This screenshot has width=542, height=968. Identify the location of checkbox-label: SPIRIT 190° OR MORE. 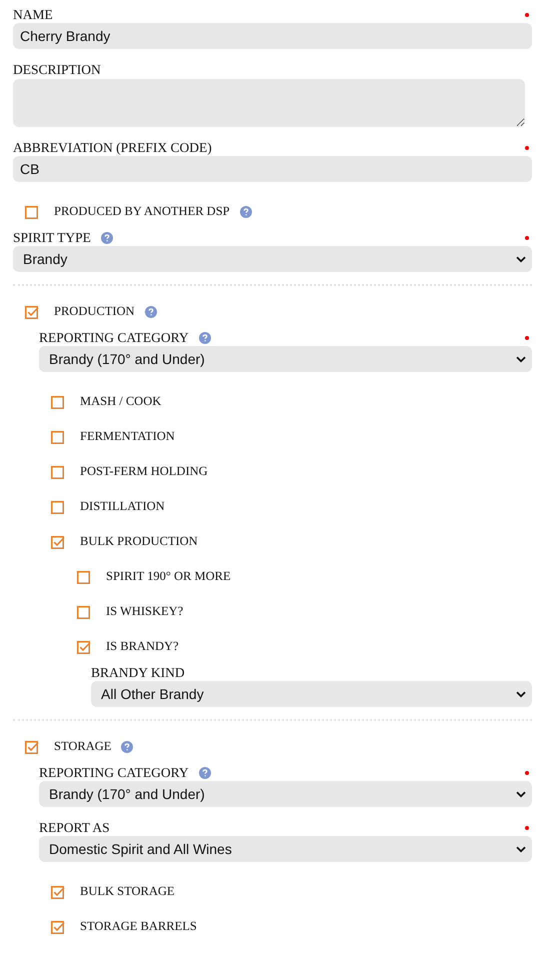
(168, 576).